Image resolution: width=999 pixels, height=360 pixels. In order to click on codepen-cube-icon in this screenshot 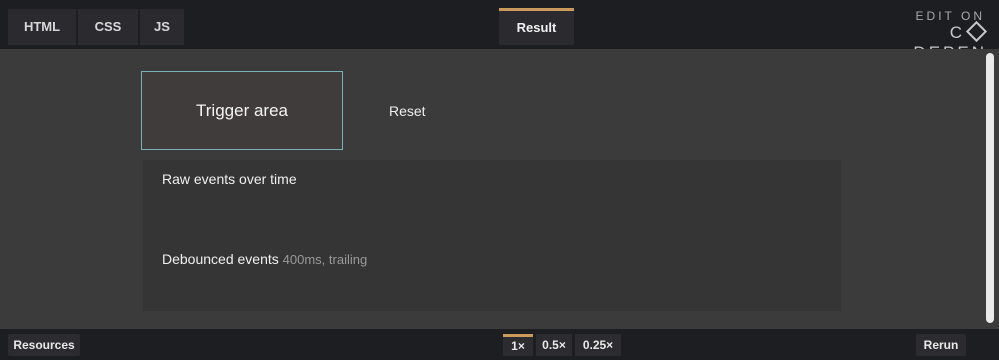, I will do `click(976, 31)`.